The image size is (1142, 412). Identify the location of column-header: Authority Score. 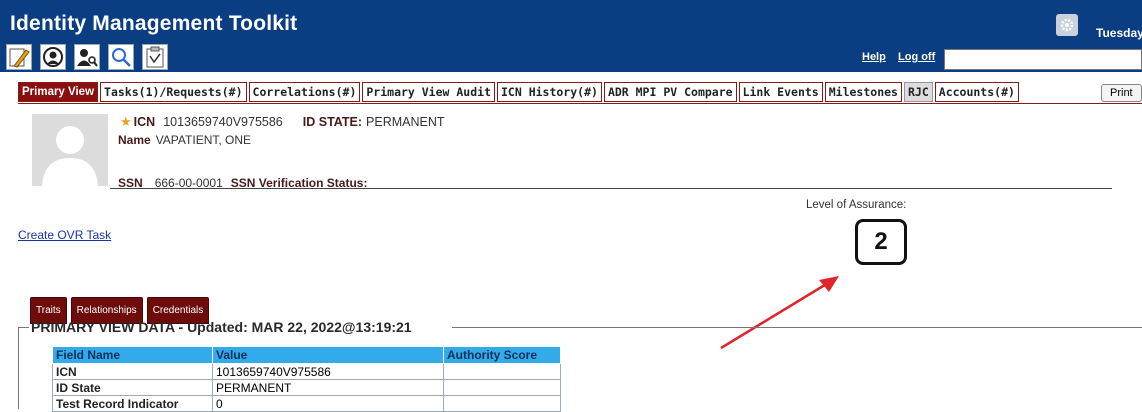
(502, 355).